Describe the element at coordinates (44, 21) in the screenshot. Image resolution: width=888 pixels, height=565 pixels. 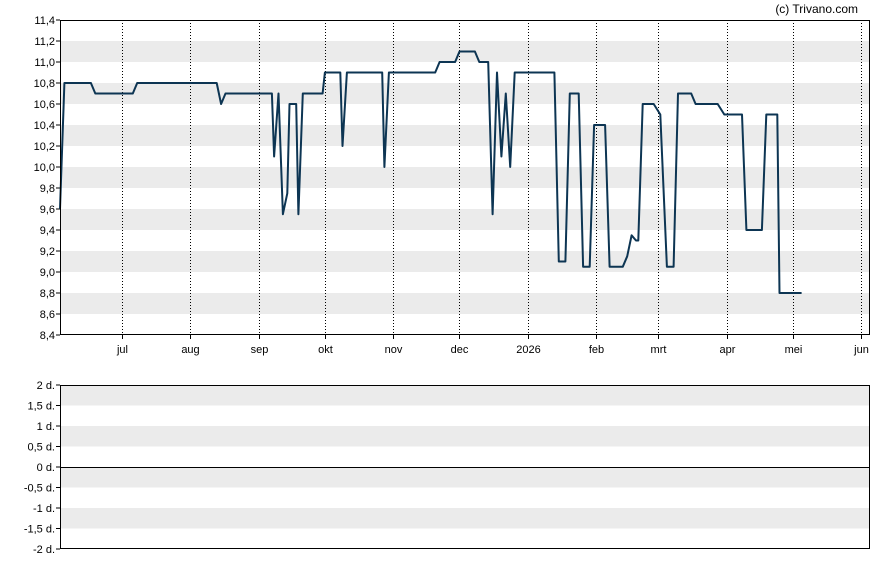
I see `y-tick-label: 11,4` at that location.